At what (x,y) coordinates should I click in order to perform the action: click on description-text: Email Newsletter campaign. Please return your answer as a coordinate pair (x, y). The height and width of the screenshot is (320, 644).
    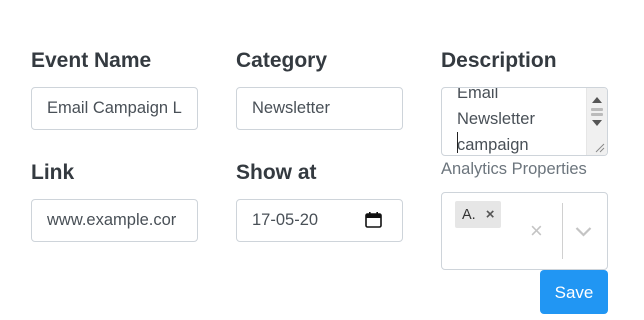
    Looking at the image, I should click on (496, 121).